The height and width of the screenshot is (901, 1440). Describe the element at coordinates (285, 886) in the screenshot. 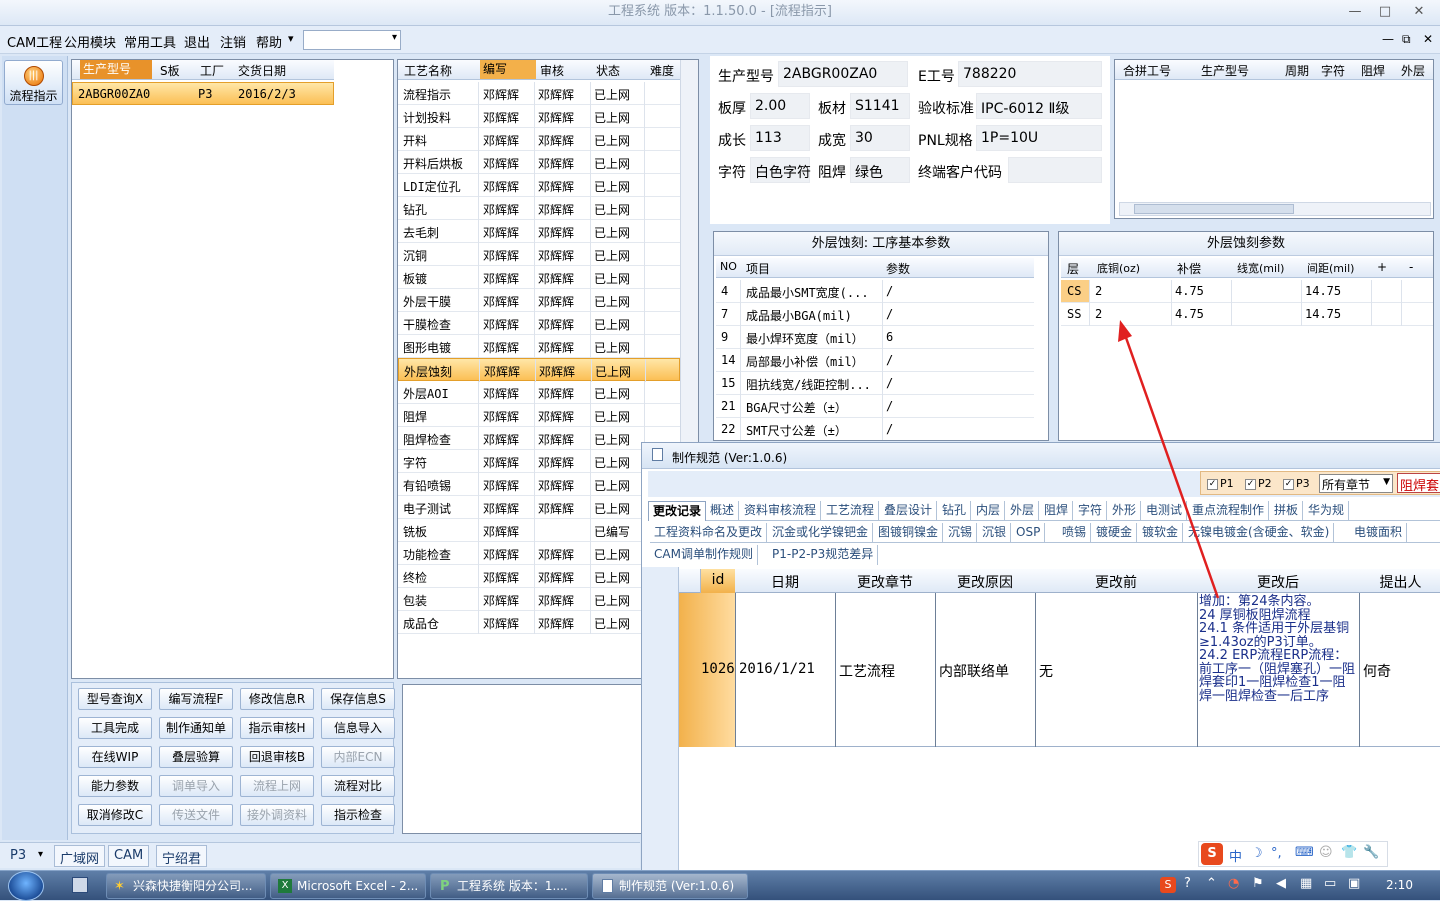

I see `excel-icon: X` at that location.